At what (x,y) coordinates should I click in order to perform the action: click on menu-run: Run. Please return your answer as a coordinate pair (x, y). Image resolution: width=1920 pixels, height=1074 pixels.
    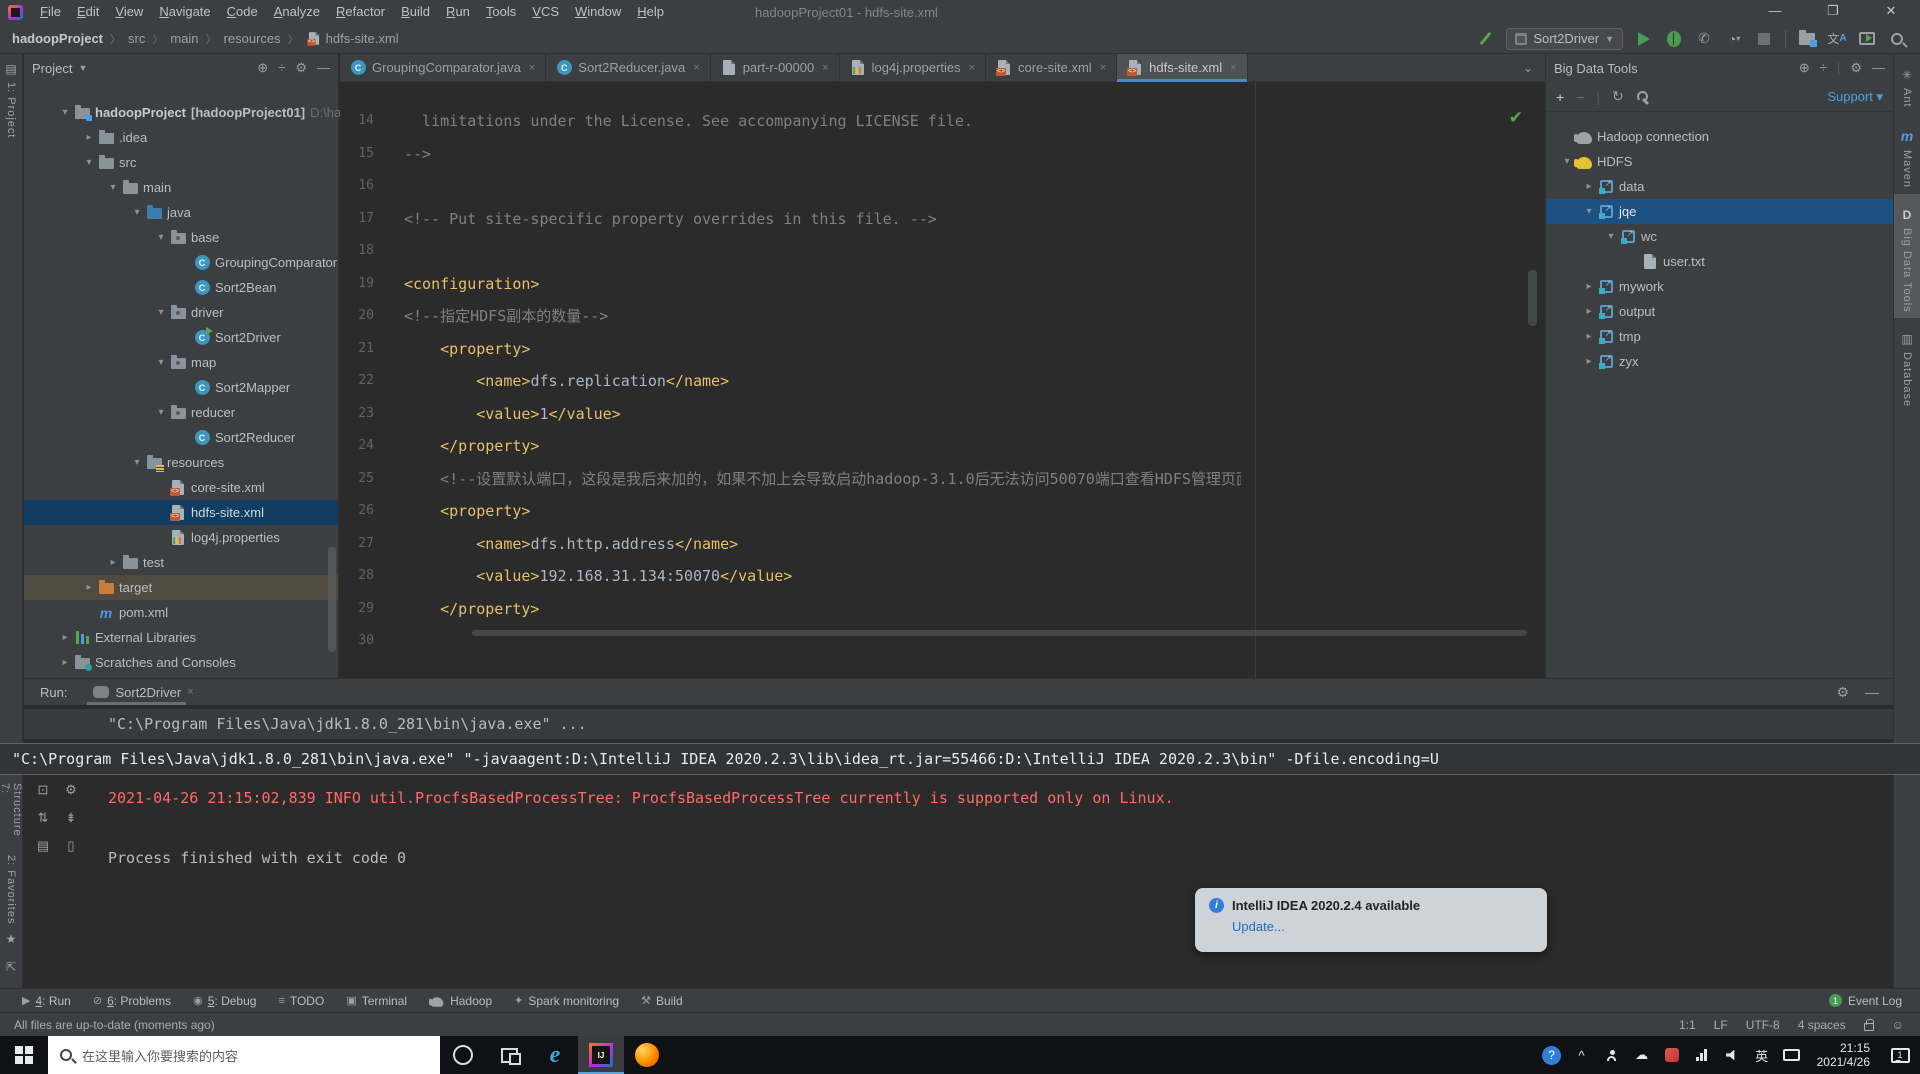
    Looking at the image, I should click on (458, 12).